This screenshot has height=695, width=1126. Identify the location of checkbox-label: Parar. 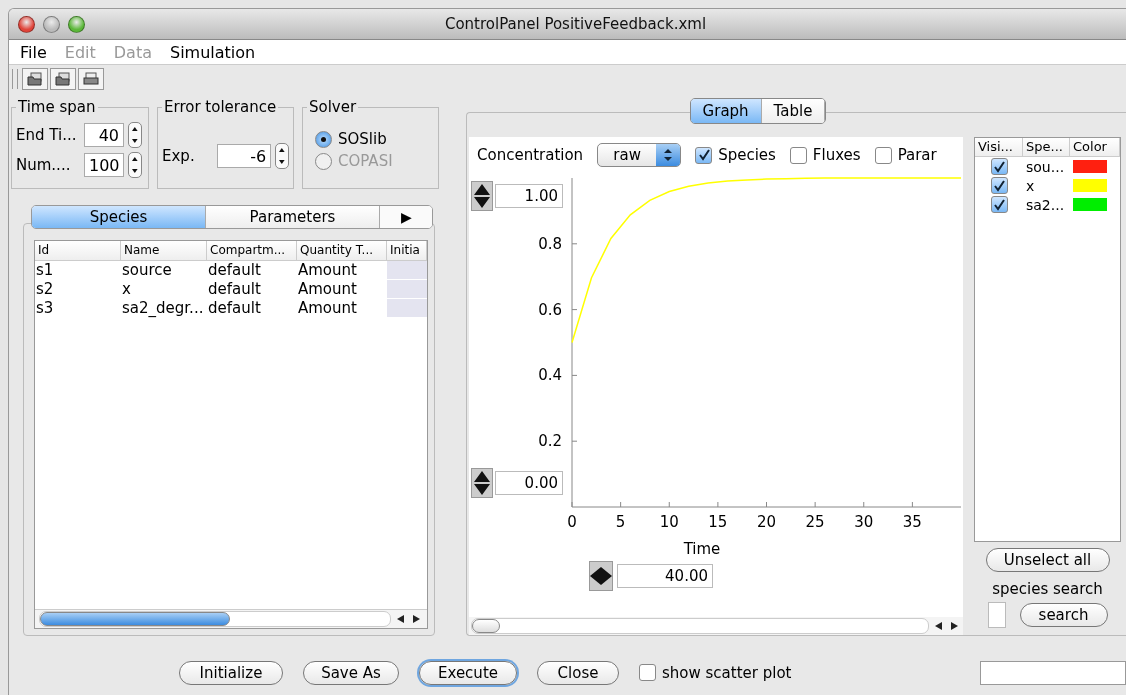
(917, 155).